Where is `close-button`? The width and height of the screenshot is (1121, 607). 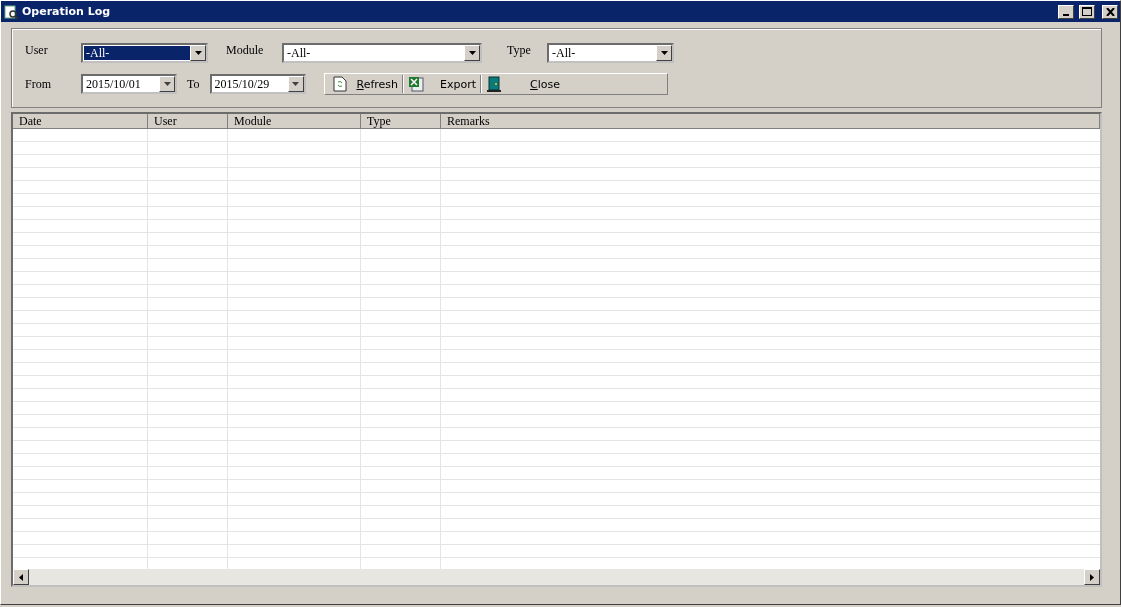
close-button is located at coordinates (1110, 11).